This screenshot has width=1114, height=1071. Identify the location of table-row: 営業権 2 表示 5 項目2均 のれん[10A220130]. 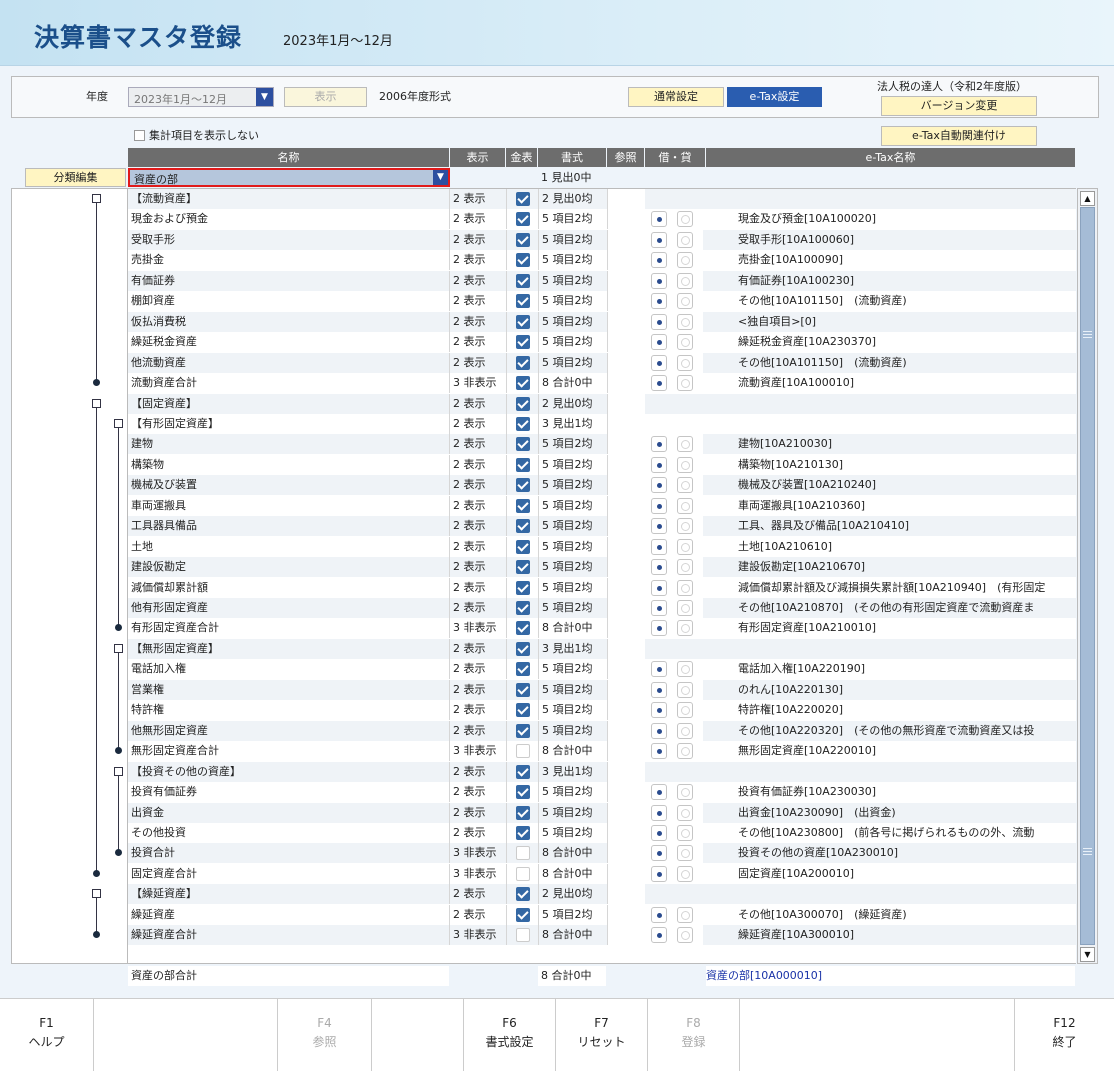
(602, 690).